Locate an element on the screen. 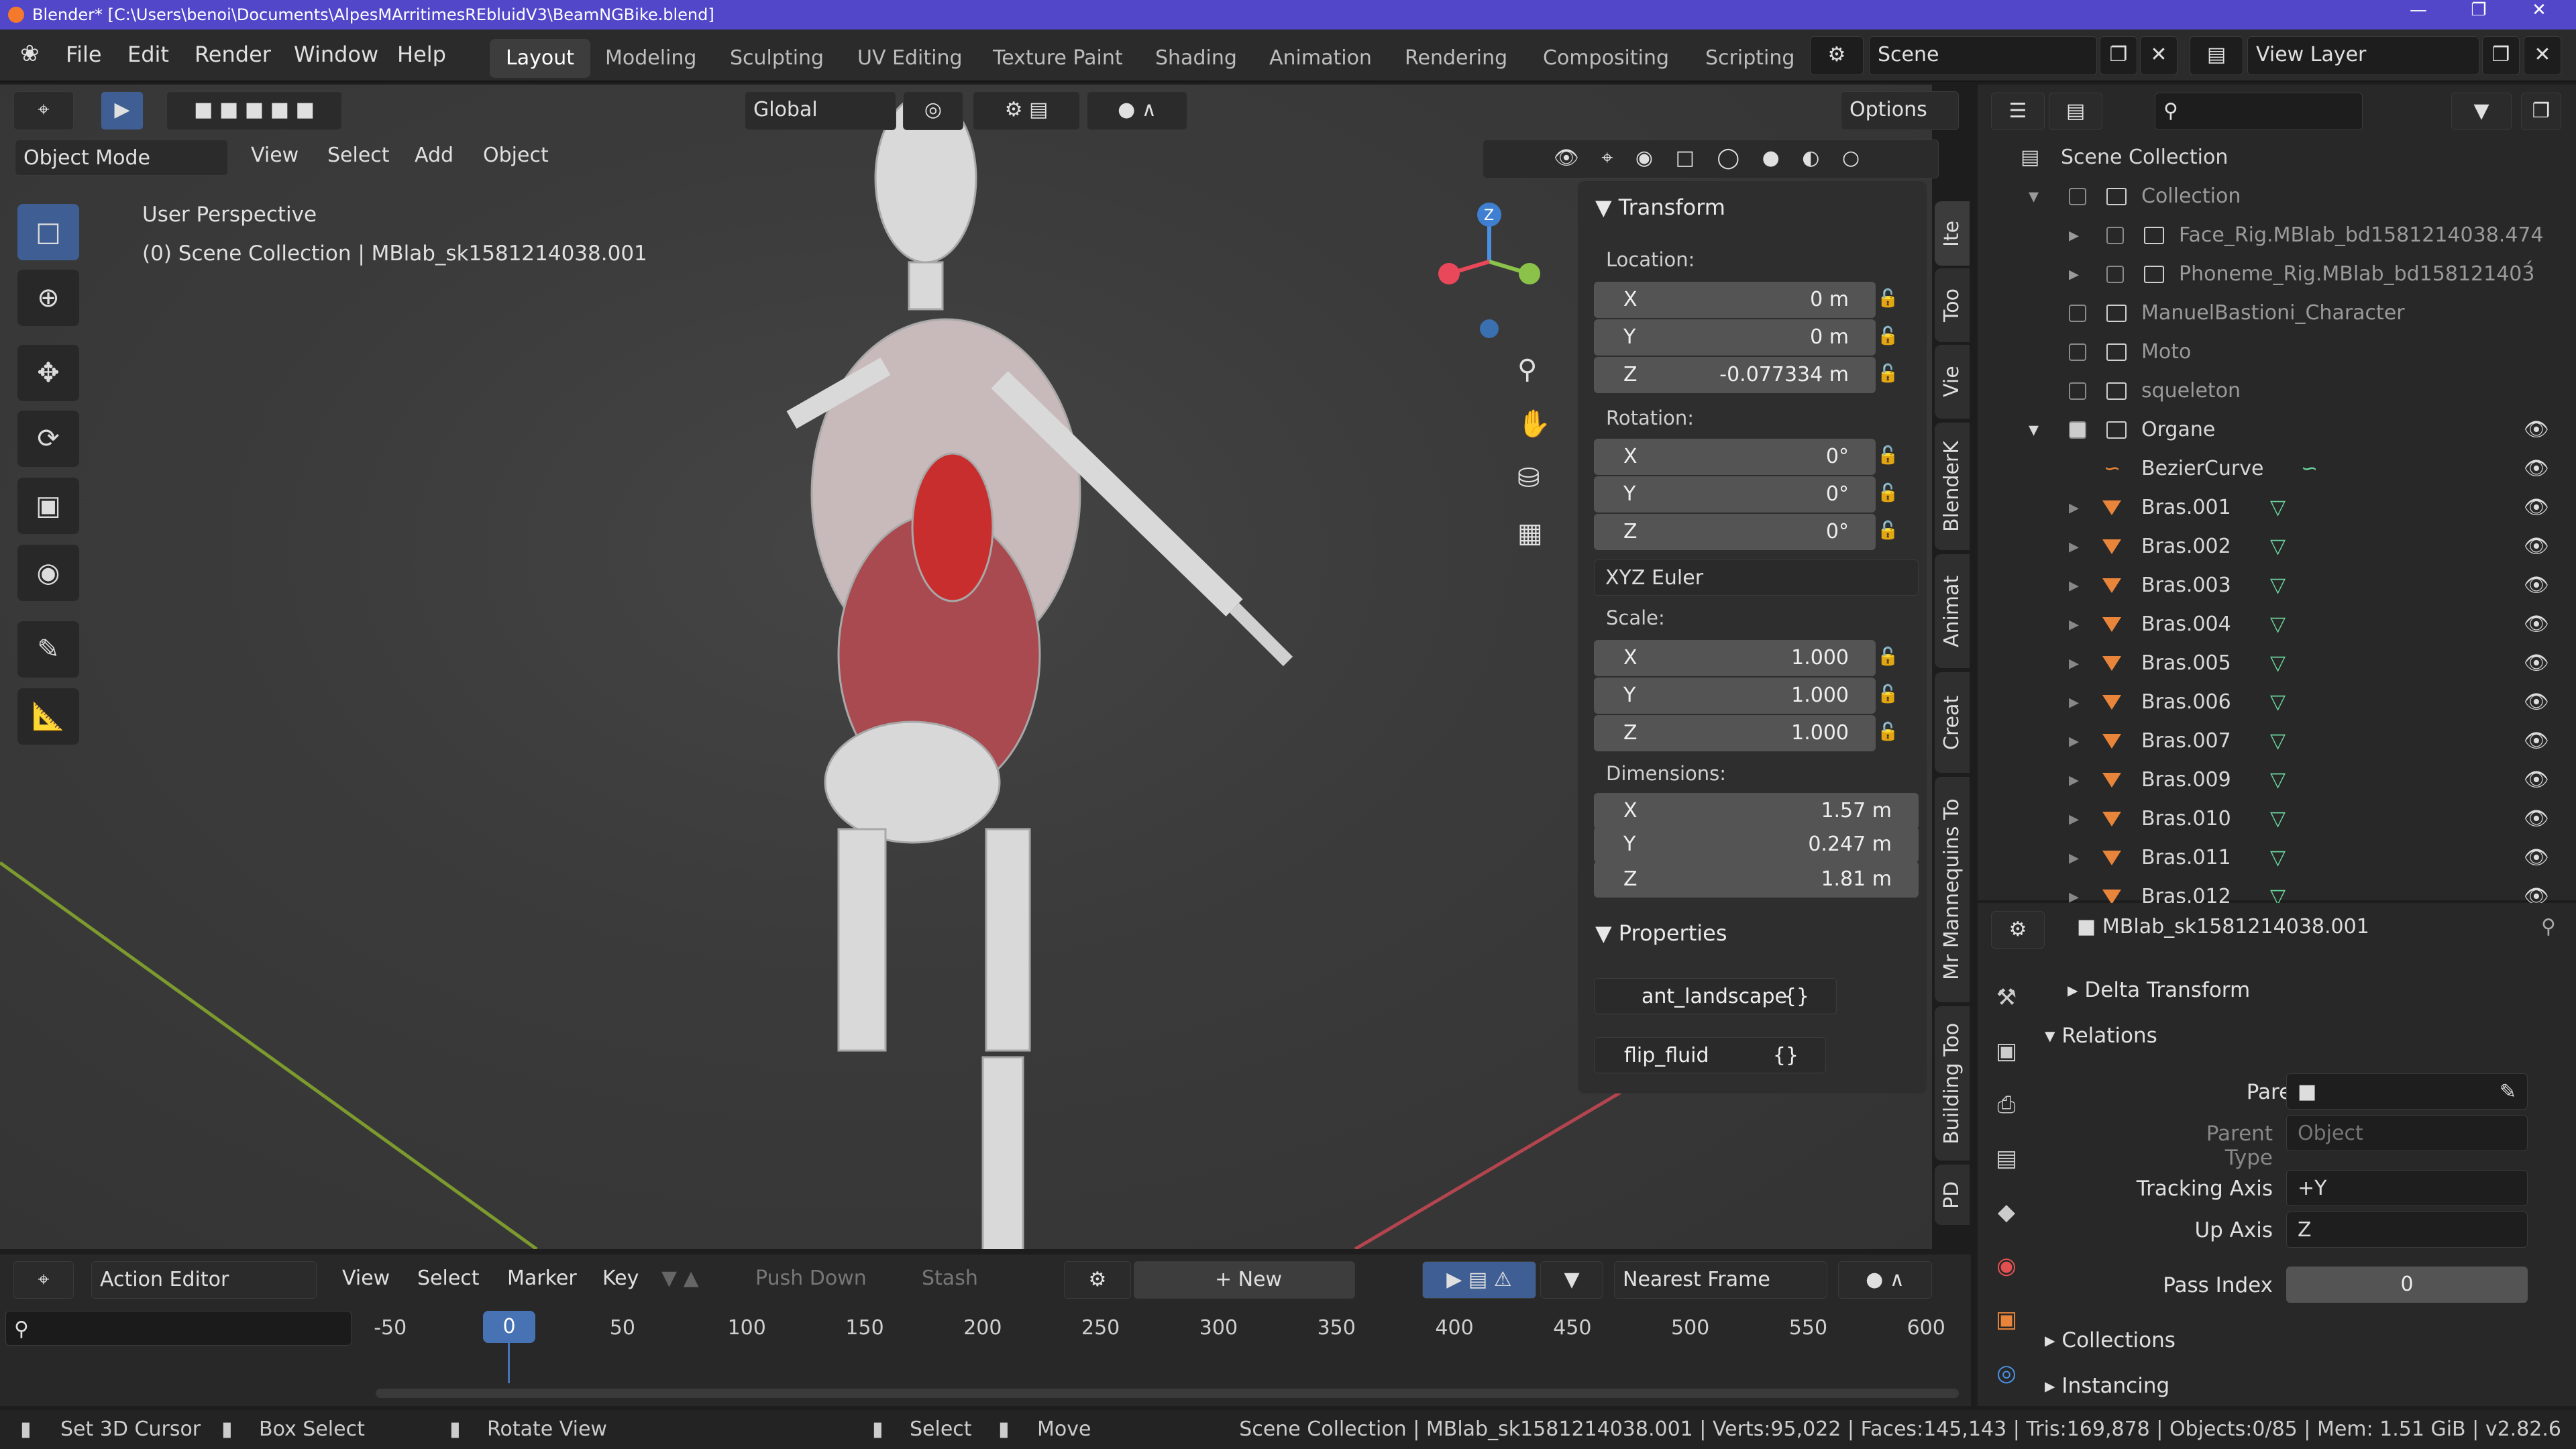  menu-help: Help is located at coordinates (421, 54).